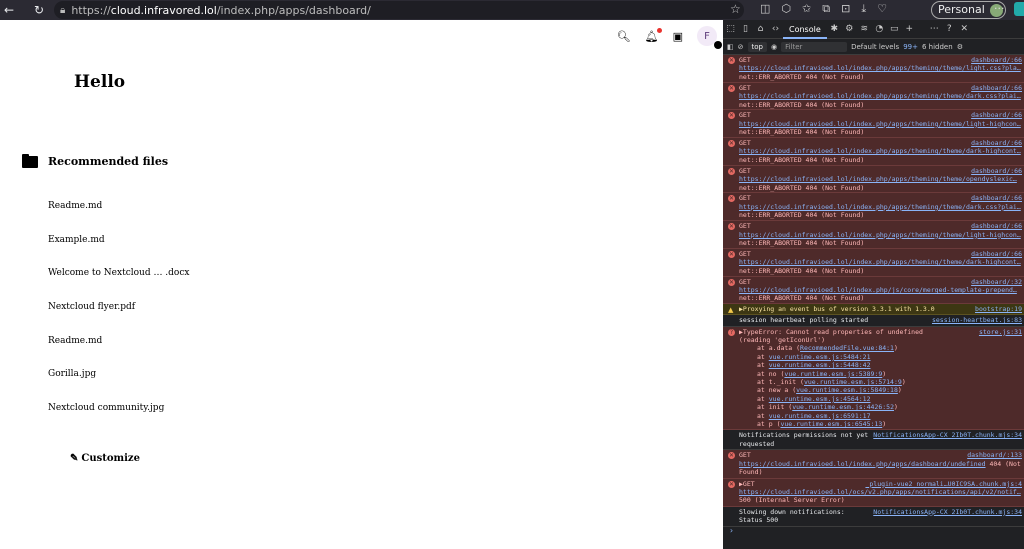 Image resolution: width=1024 pixels, height=549 pixels. I want to click on stack-link: vue.runtime.esm.js:4564:12, so click(820, 399).